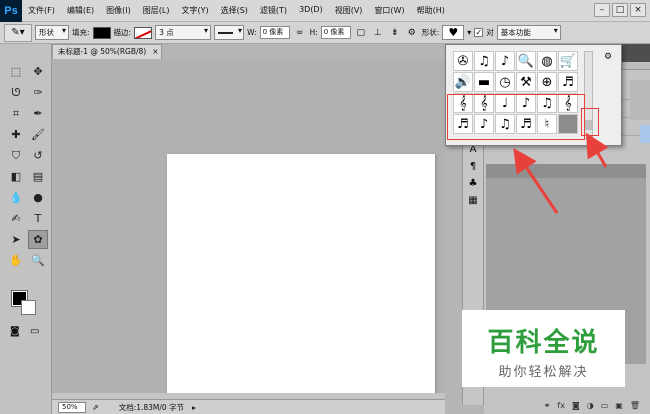  What do you see at coordinates (547, 61) in the screenshot?
I see `shape-globe-cursor-icon: ◍` at bounding box center [547, 61].